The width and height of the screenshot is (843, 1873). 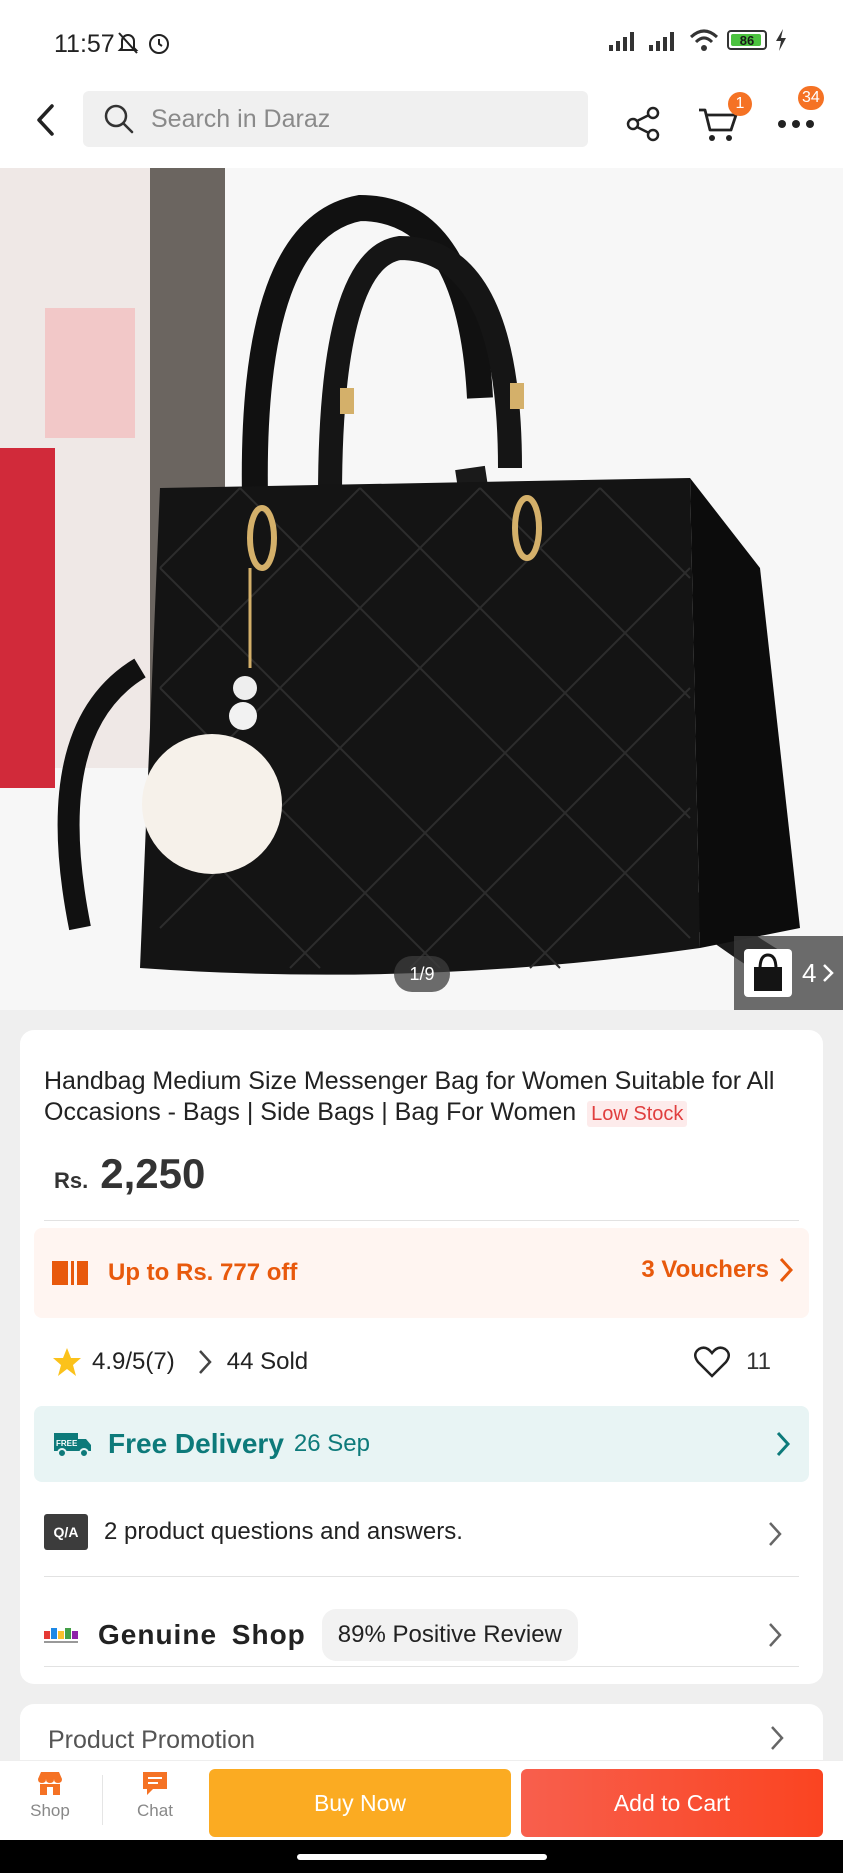 I want to click on bottom-action-bar: Shop Chat Buy Now Add to Cart, so click(x=421, y=1800).